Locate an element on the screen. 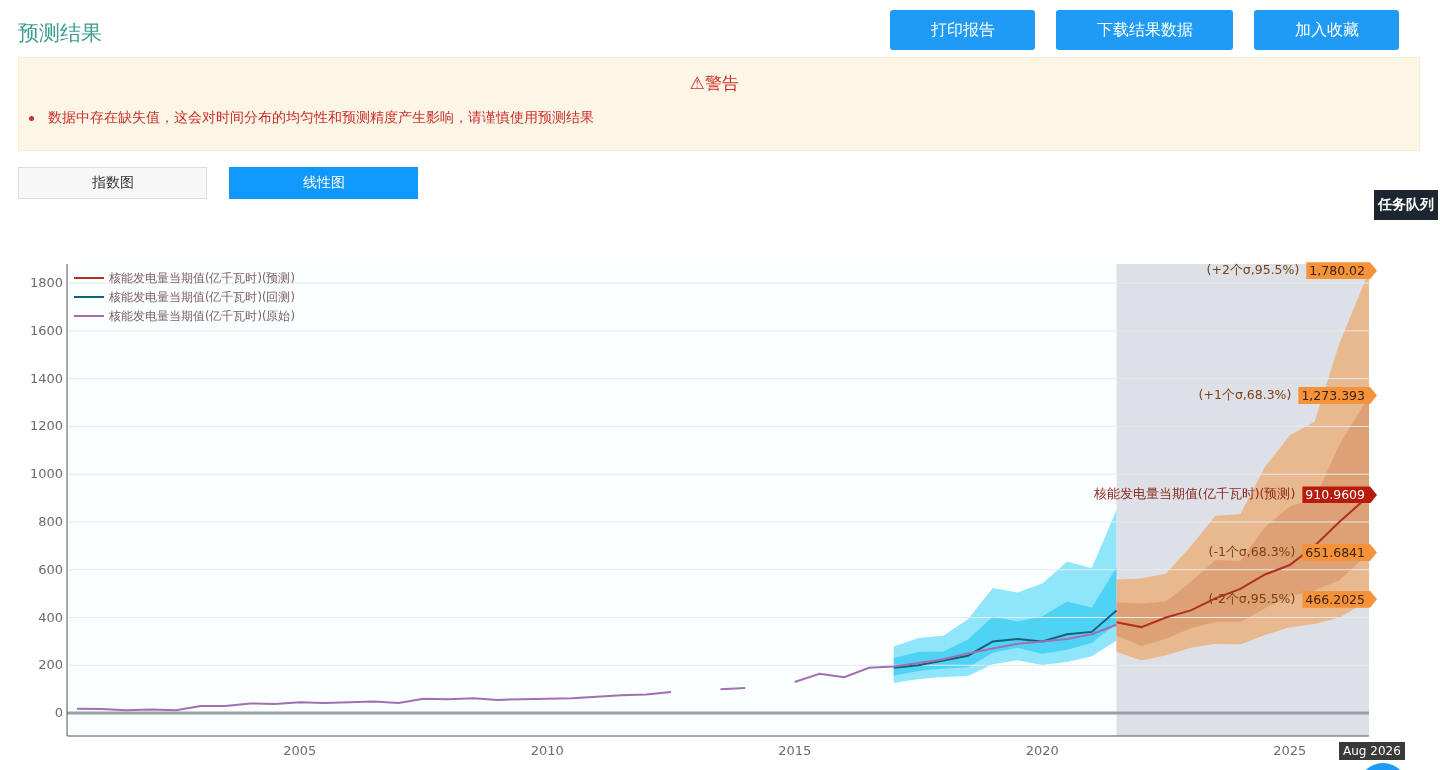 The image size is (1440, 770). chart-tab: 指数图 is located at coordinates (112, 183).